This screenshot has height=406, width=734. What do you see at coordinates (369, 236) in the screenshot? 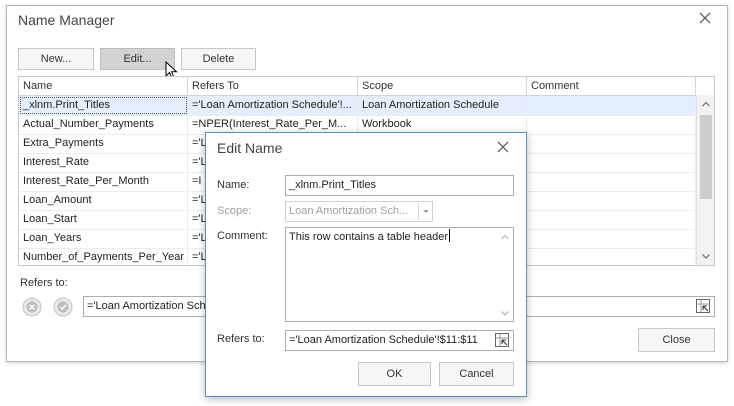
I see `comment-text: This row contains a table header` at bounding box center [369, 236].